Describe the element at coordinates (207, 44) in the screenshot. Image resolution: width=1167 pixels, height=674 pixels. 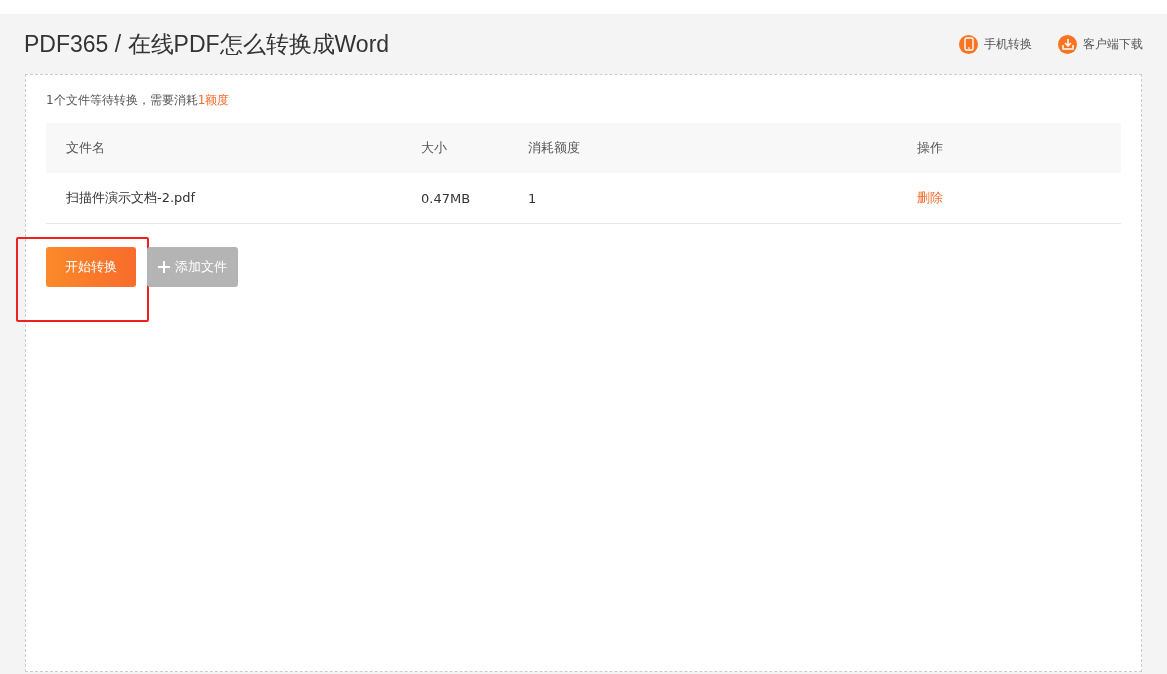
I see `page-title: PDF365 / 在线PDF怎么转换成Word` at that location.